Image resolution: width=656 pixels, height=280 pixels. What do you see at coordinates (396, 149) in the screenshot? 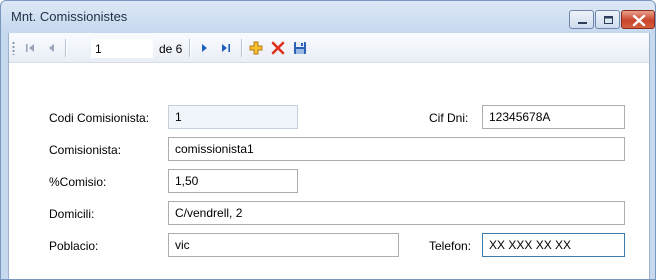
I see `comisionista-field` at bounding box center [396, 149].